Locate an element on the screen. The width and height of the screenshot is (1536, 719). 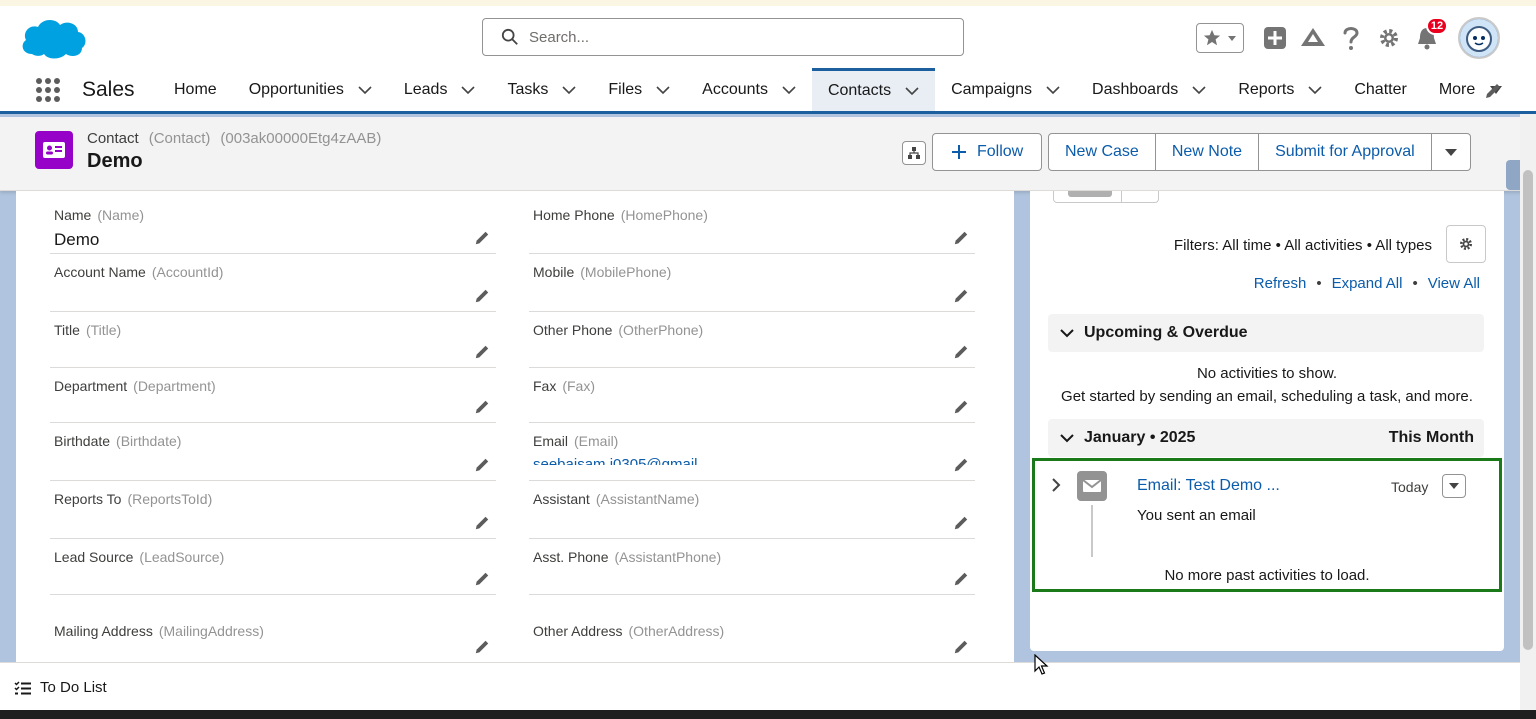
nav-tab-more: More is located at coordinates (1471, 89).